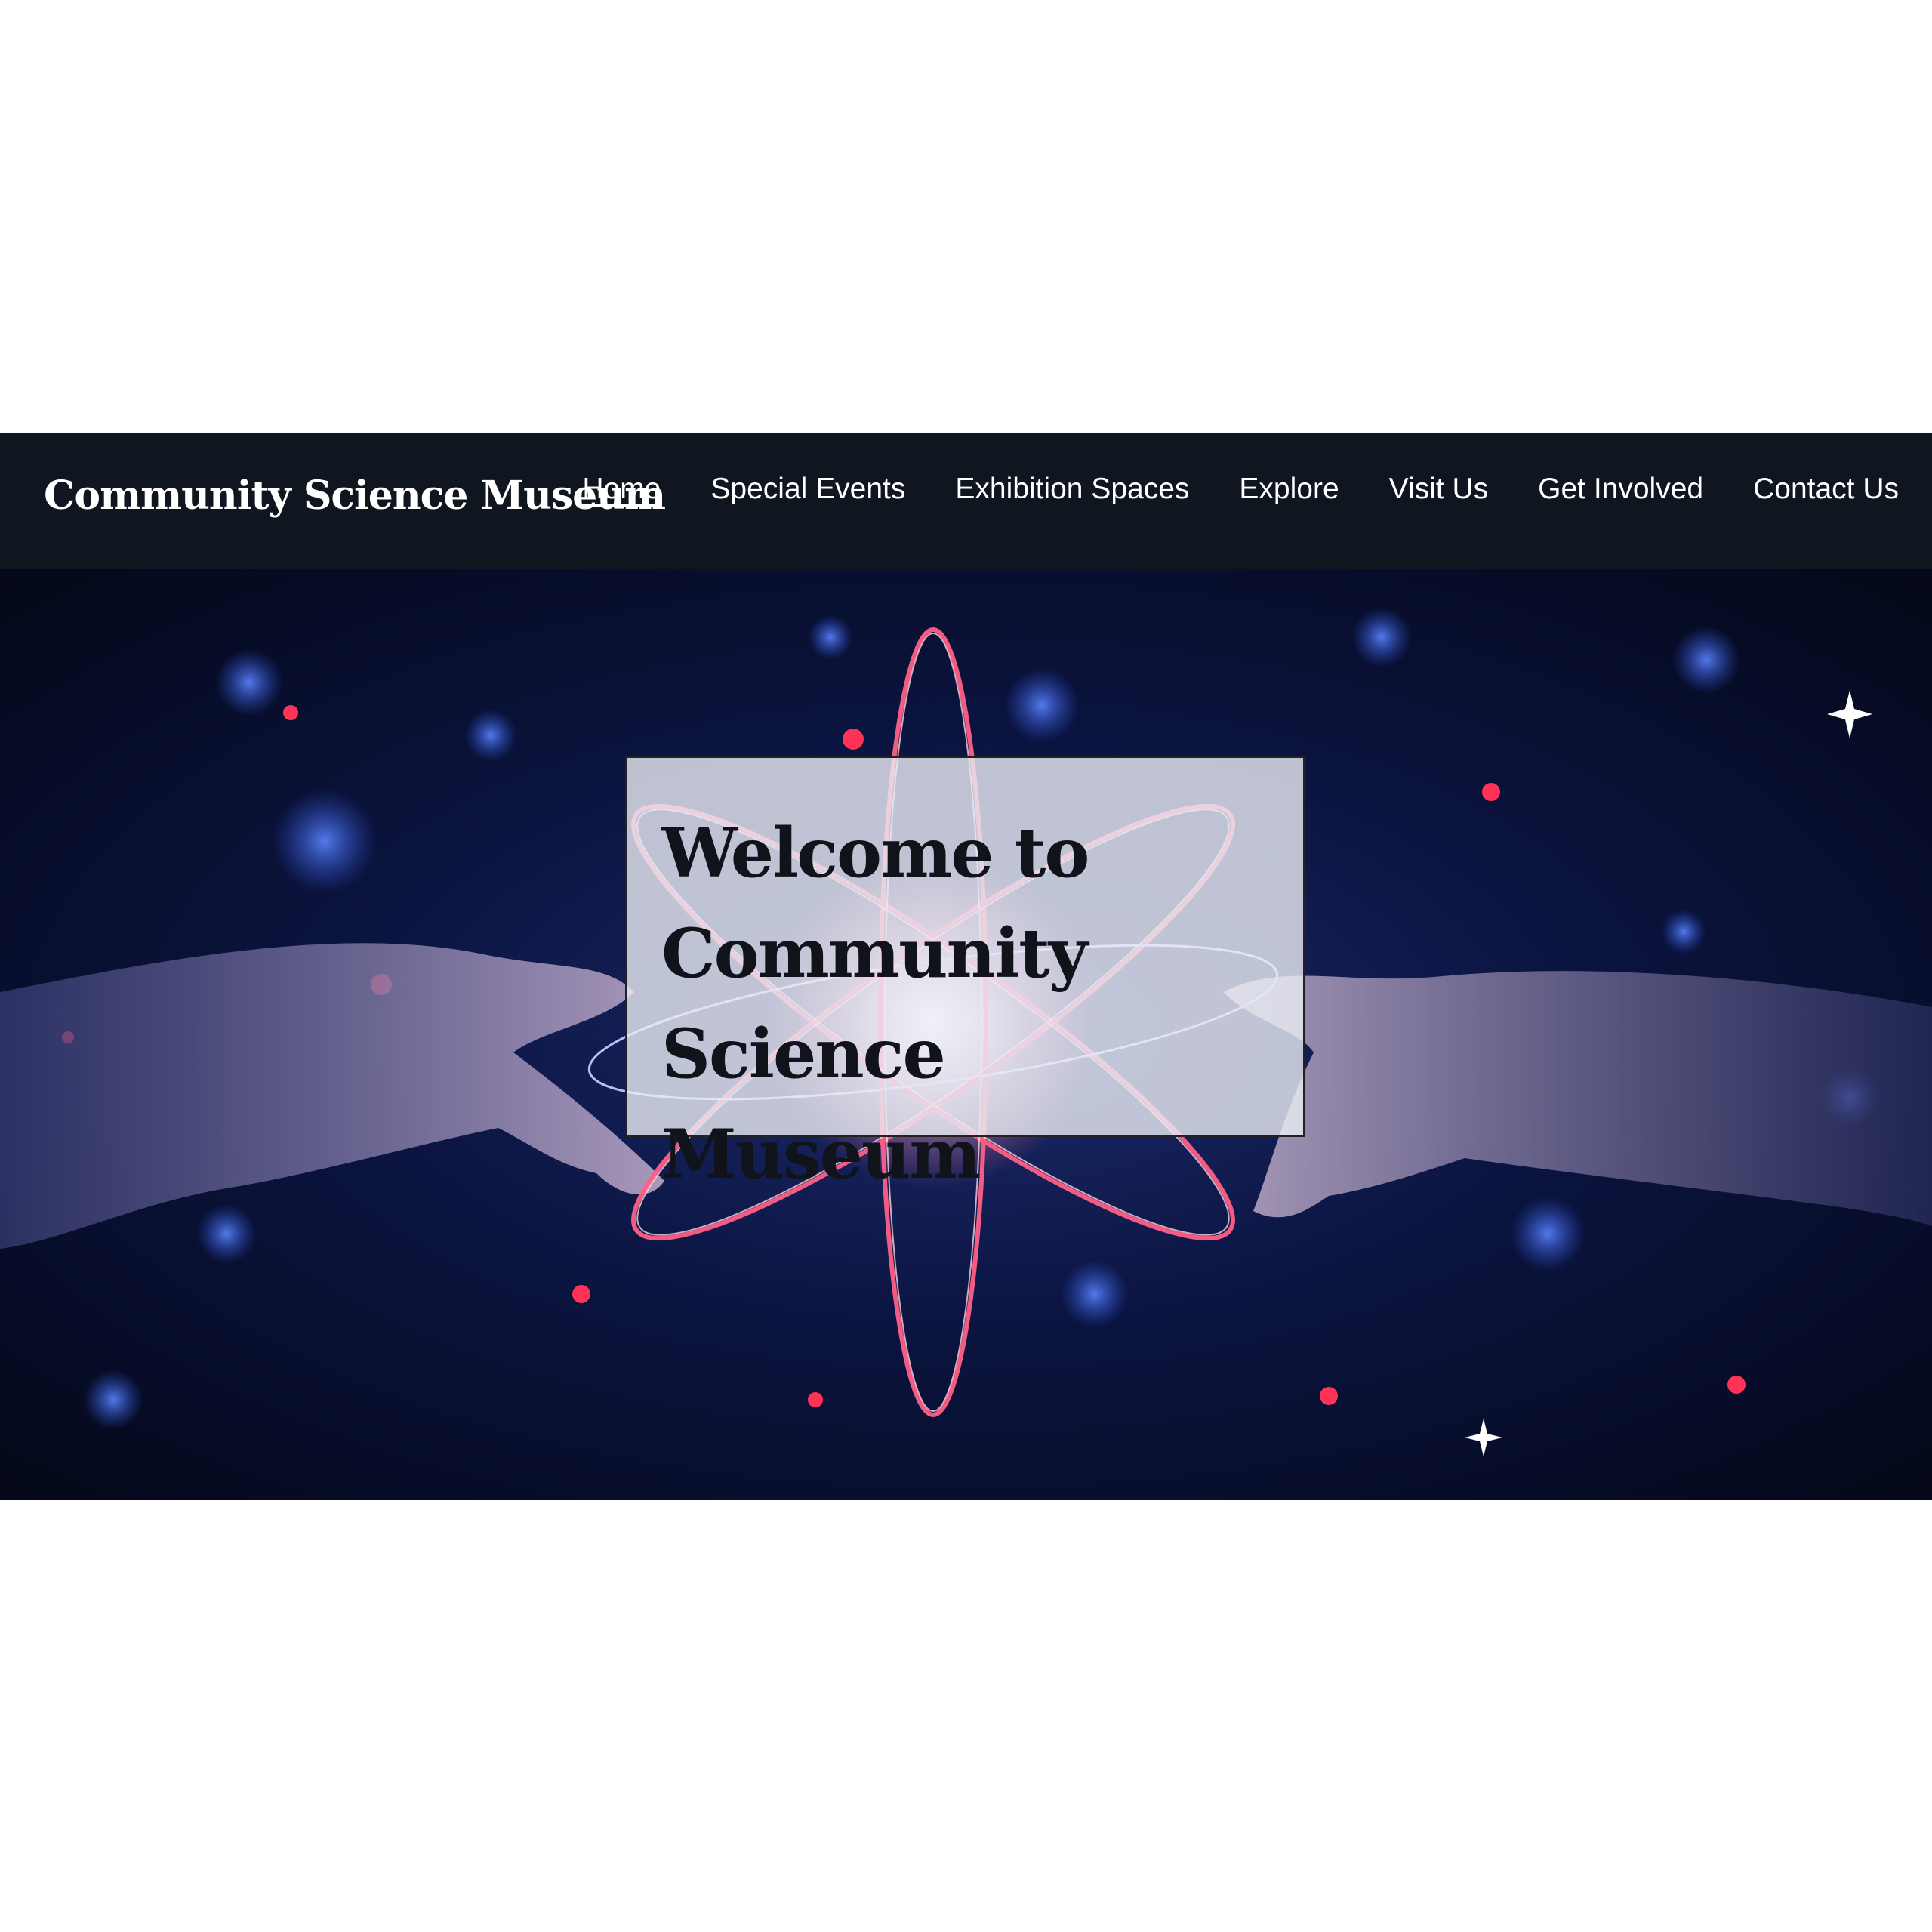 The width and height of the screenshot is (1932, 1932). Describe the element at coordinates (1826, 489) in the screenshot. I see `nav-contact-us: Contact Us` at that location.